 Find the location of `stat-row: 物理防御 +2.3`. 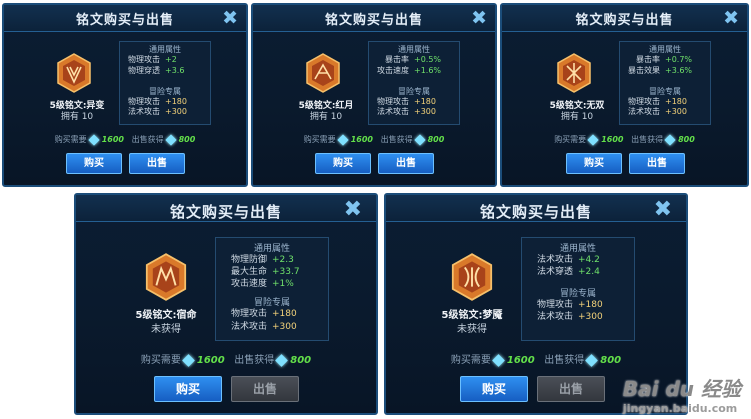

stat-row: 物理防御 +2.3 is located at coordinates (272, 260).